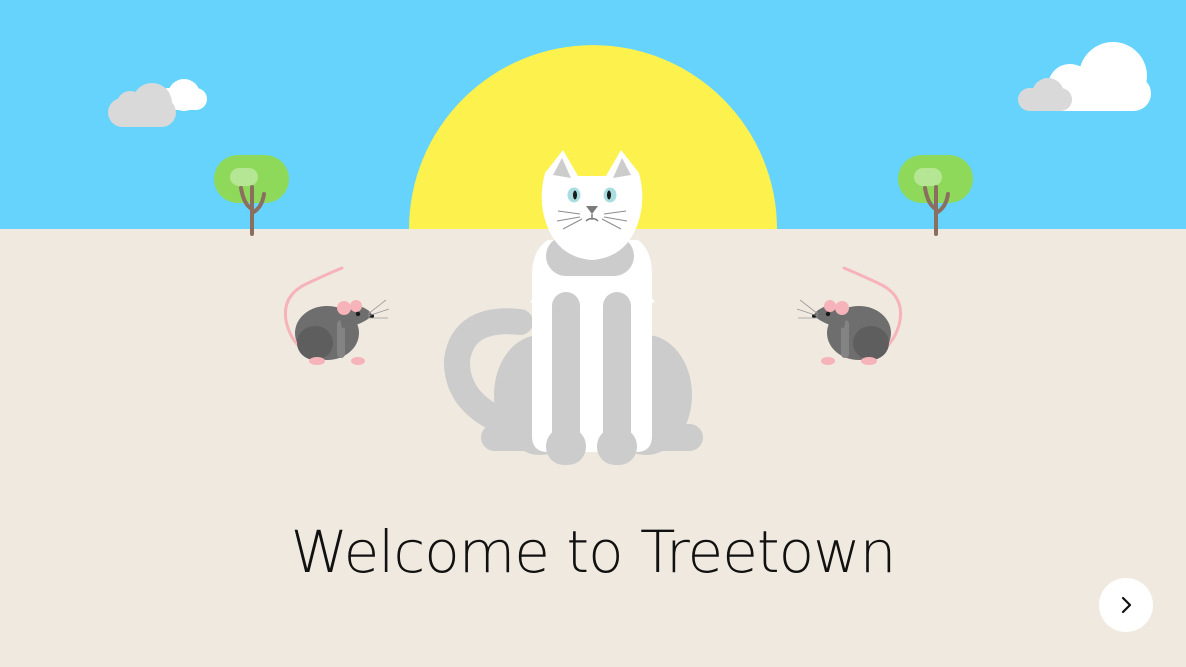 The height and width of the screenshot is (667, 1186). Describe the element at coordinates (593, 552) in the screenshot. I see `welcome-title: Welcome to Treetown` at that location.